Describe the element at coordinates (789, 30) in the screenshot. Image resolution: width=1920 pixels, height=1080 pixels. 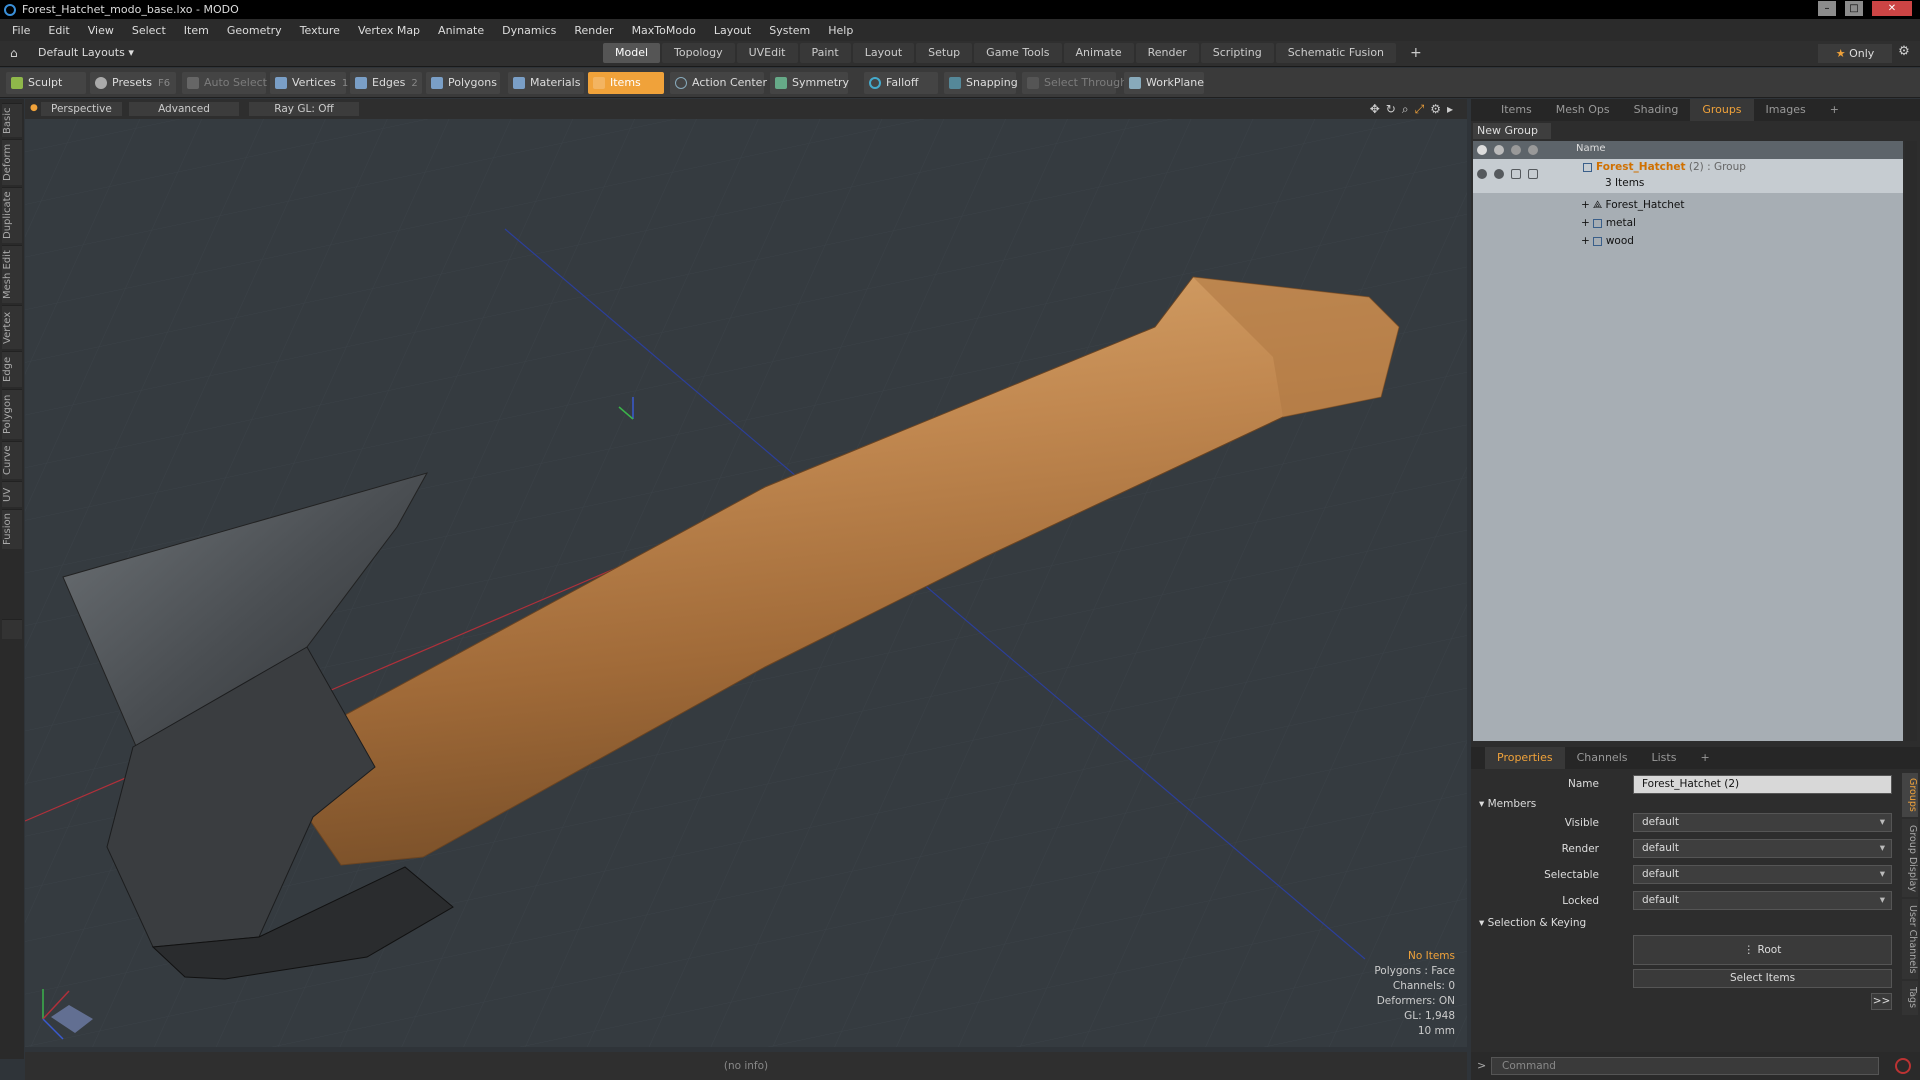
I see `menu-system: System` at that location.